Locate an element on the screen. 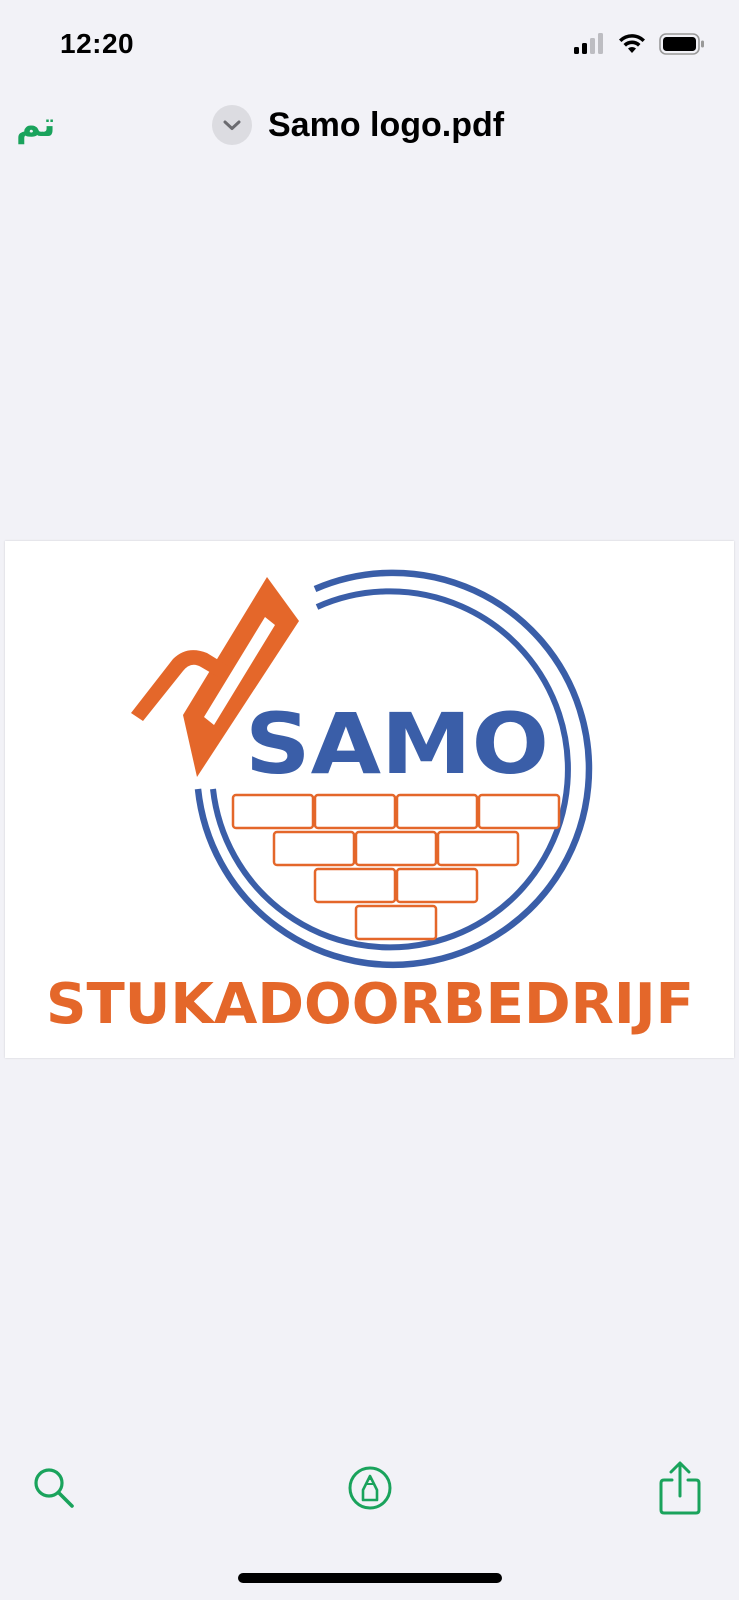  done-button: تم is located at coordinates (35, 125).